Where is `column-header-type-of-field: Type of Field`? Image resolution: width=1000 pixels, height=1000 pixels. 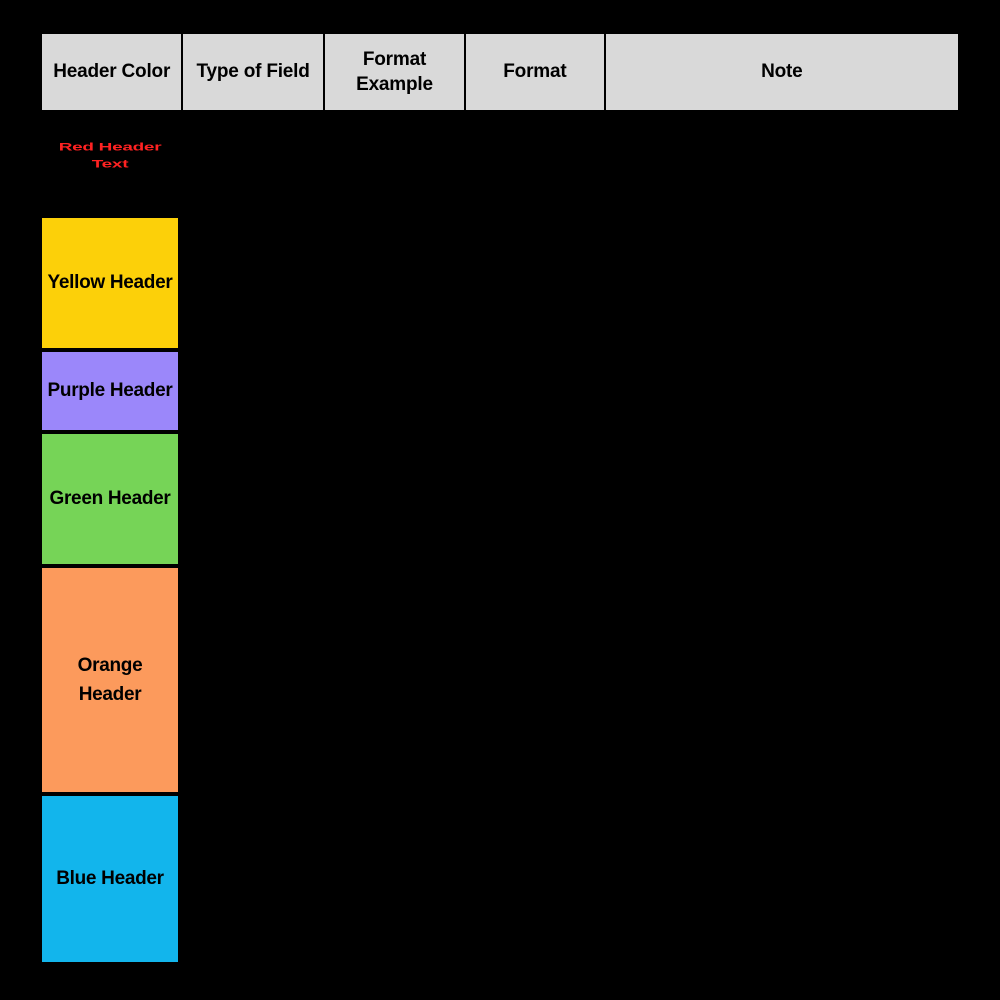 column-header-type-of-field: Type of Field is located at coordinates (254, 72).